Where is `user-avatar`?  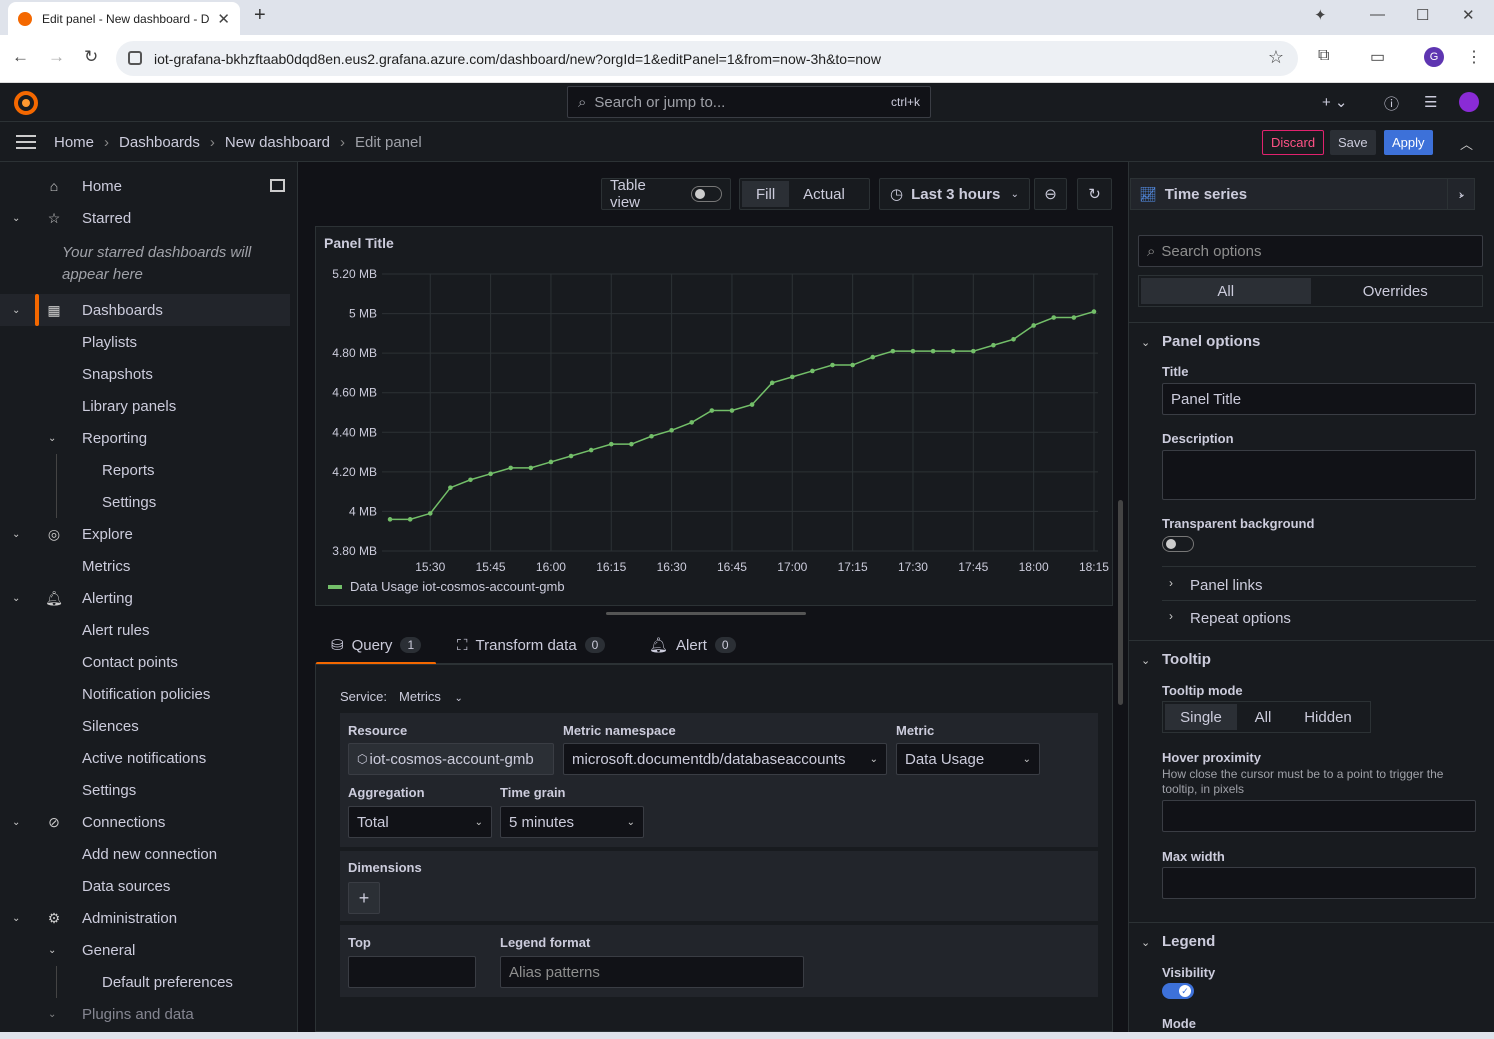
user-avatar is located at coordinates (1469, 102).